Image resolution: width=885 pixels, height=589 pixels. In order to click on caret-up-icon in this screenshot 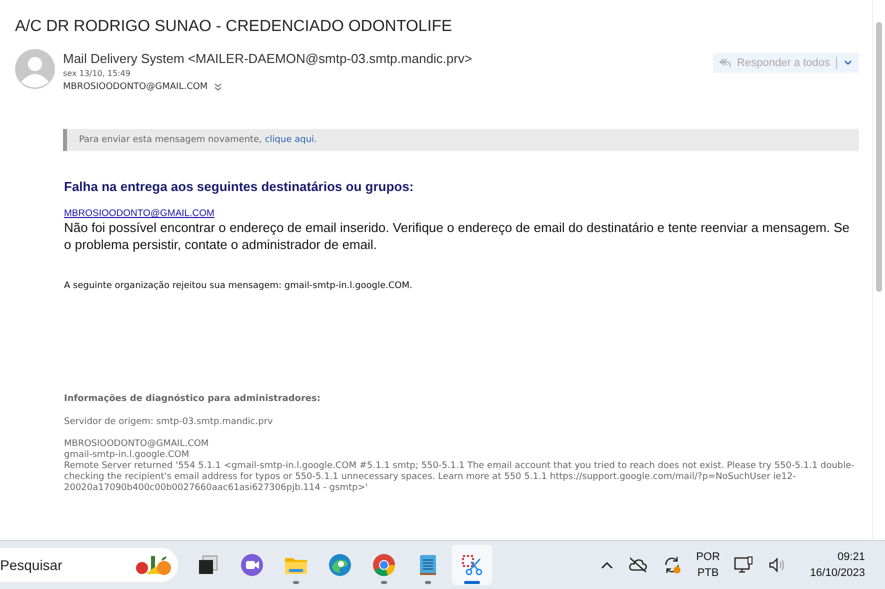, I will do `click(607, 565)`.